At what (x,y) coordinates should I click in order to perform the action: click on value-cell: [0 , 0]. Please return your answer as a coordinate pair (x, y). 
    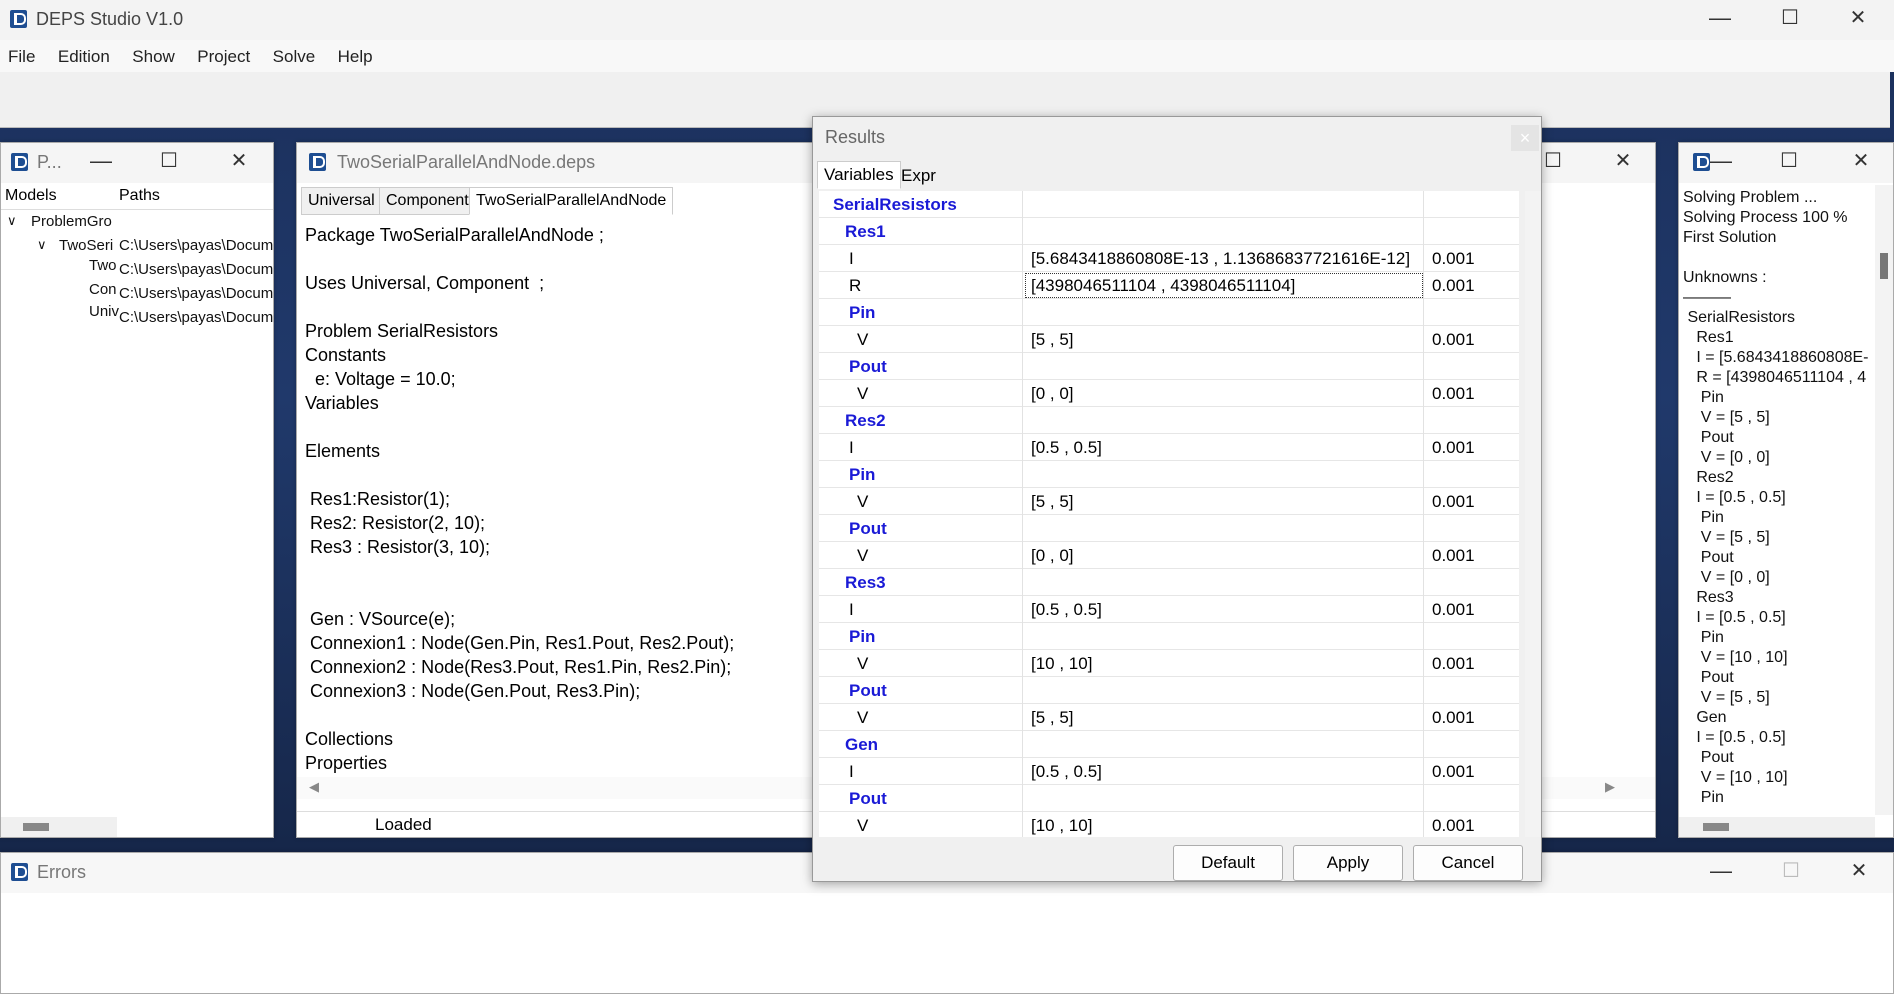
    Looking at the image, I should click on (1224, 393).